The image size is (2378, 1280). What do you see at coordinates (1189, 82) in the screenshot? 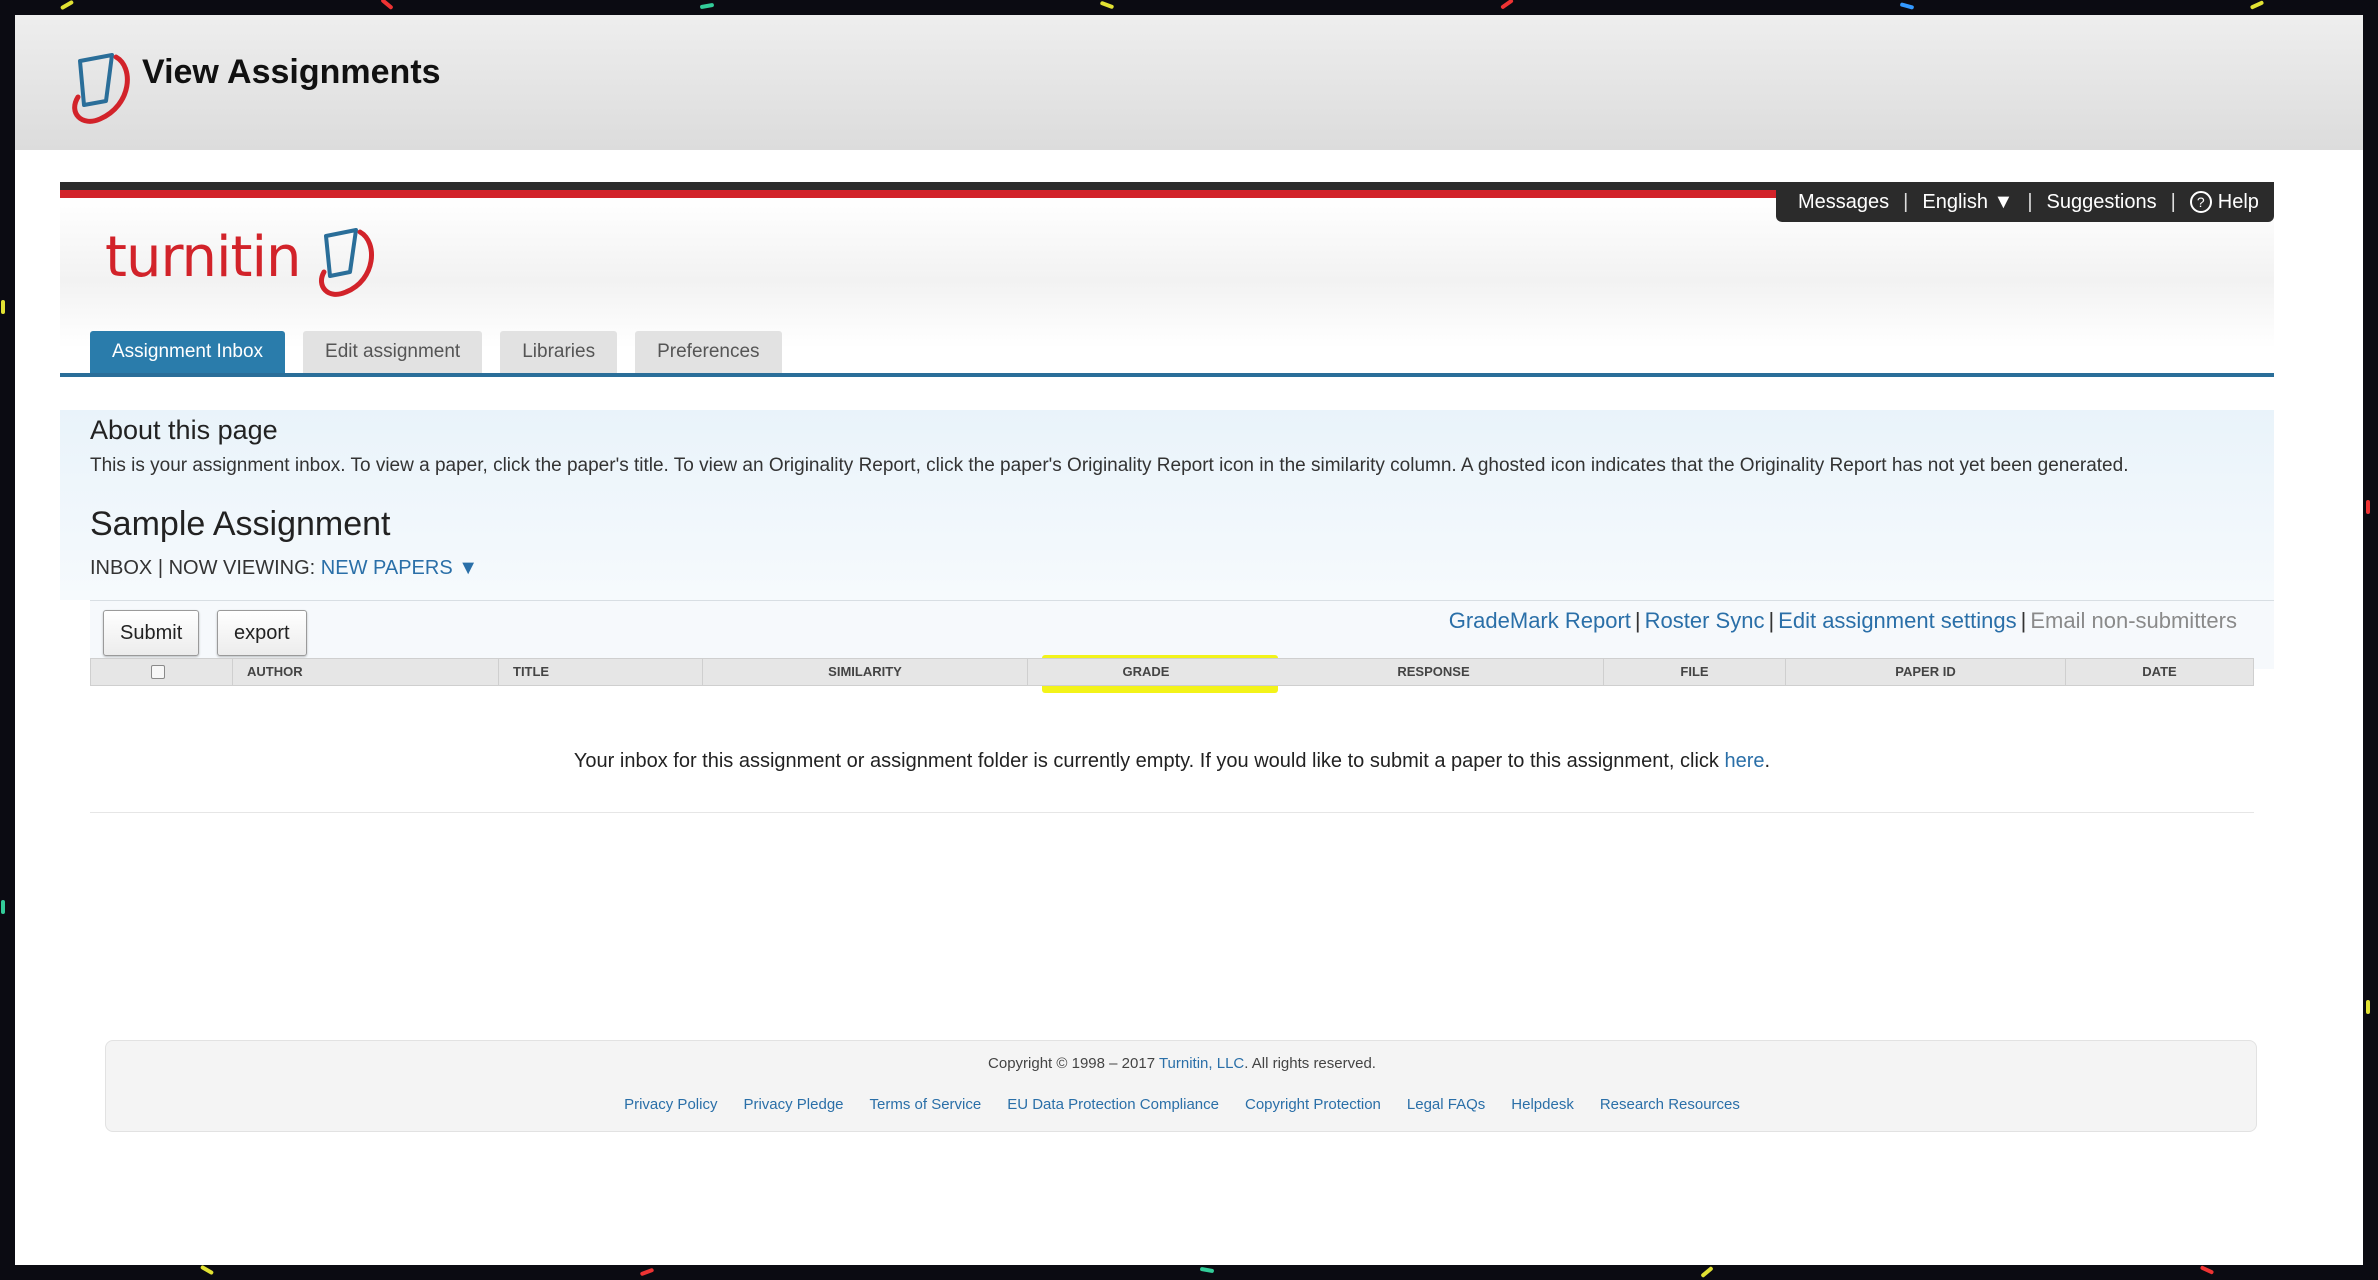
I see `title-bar: View Assignments` at bounding box center [1189, 82].